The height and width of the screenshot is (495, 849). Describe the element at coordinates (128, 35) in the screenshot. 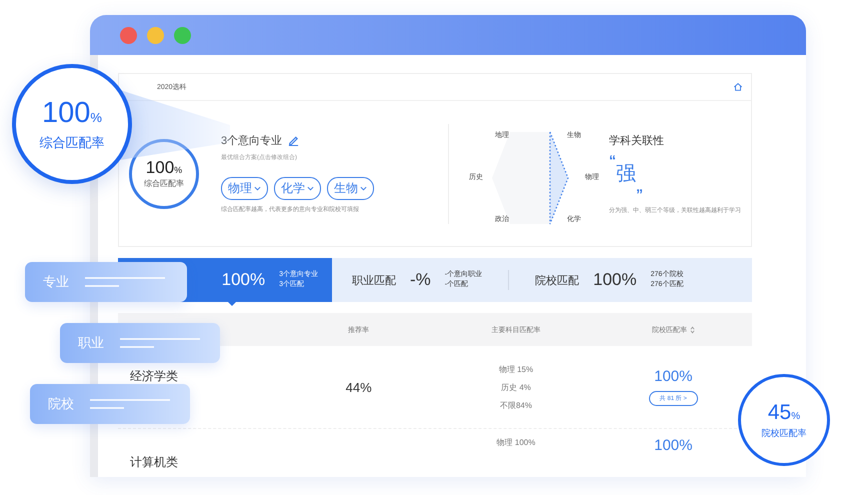

I see `close-button` at that location.